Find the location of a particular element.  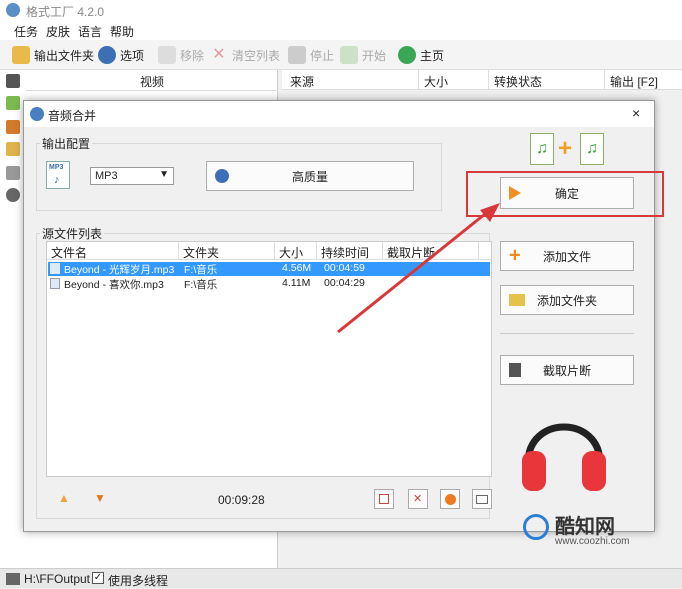

clear-list-label: 清空列表 is located at coordinates (256, 55).